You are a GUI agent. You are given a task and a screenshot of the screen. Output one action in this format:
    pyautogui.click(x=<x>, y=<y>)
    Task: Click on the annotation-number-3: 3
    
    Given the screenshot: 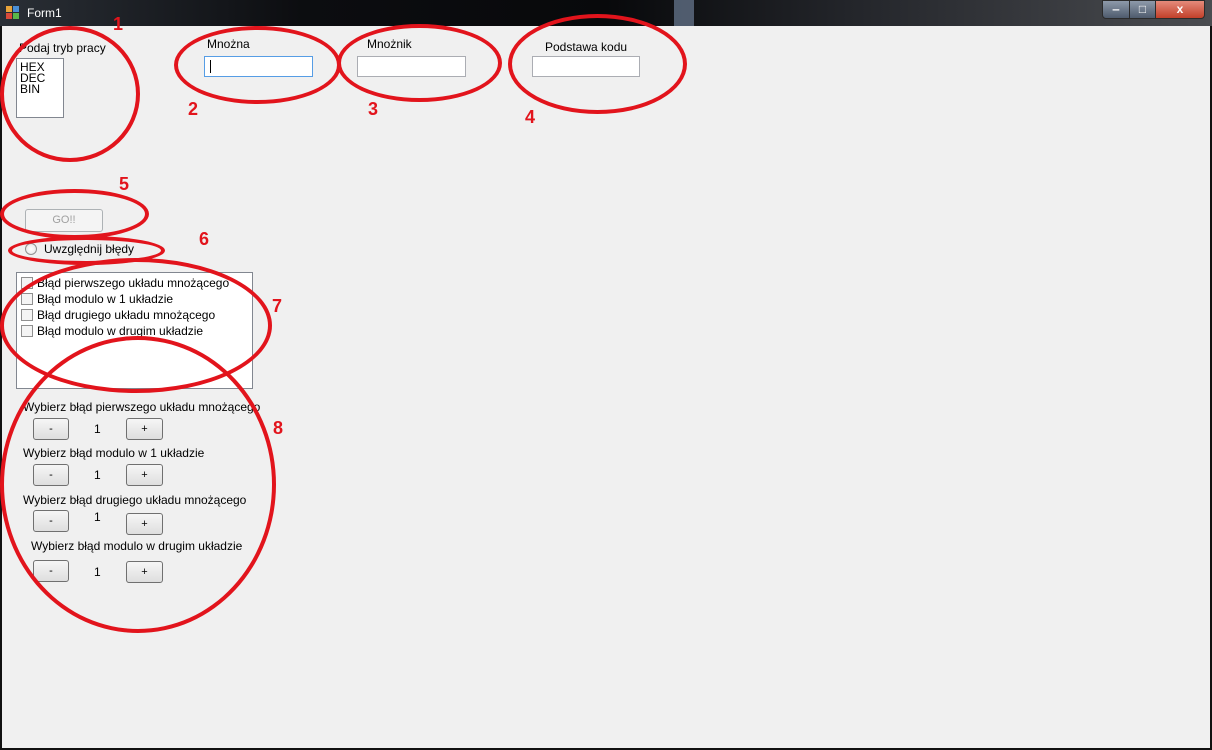 What is the action you would take?
    pyautogui.click(x=373, y=109)
    